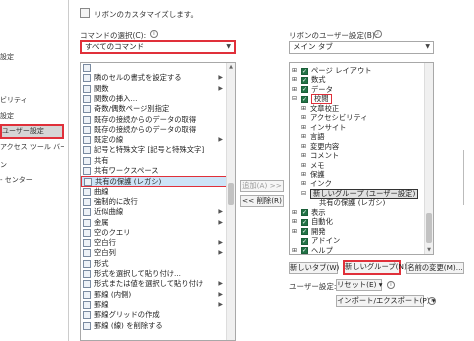  Describe the element at coordinates (359, 285) in the screenshot. I see `reset-dropdown: リセット(E) ▾` at that location.